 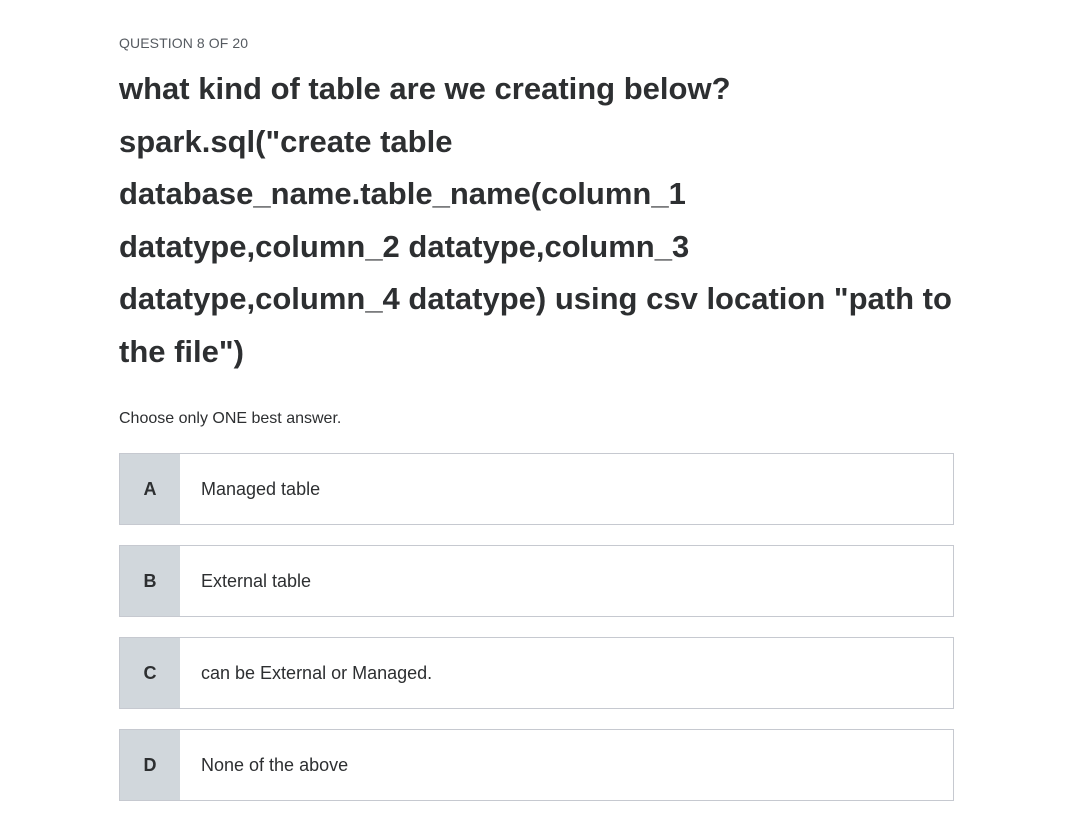 I want to click on option-letter-d: D, so click(x=150, y=765).